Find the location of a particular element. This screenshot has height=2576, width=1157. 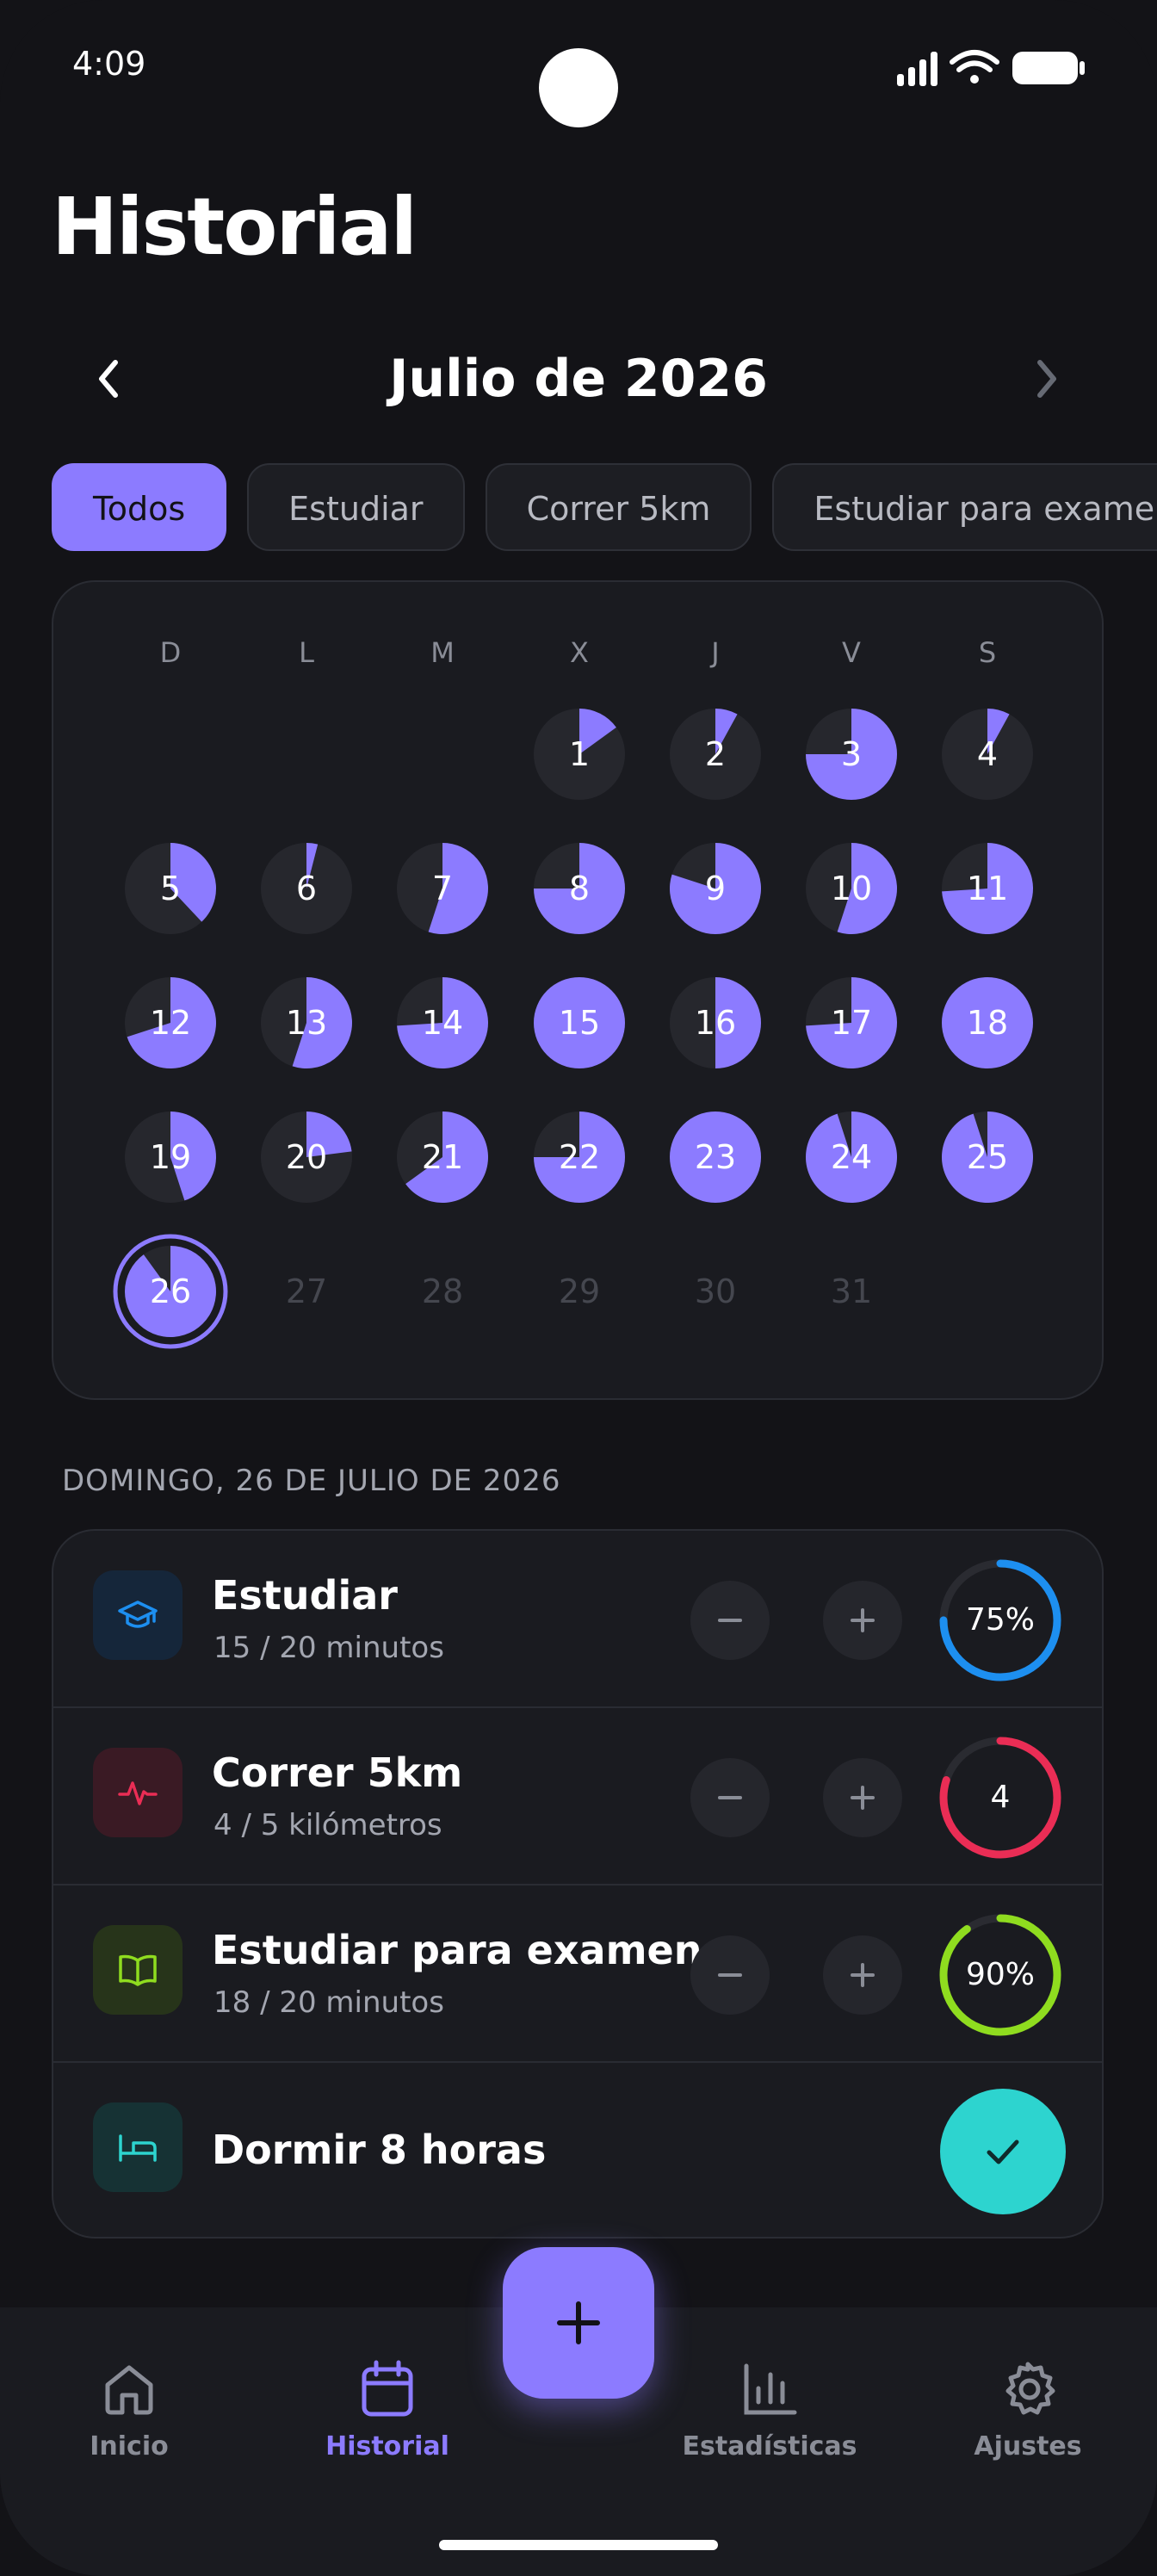

calendar-day-21: 21 is located at coordinates (443, 1157).